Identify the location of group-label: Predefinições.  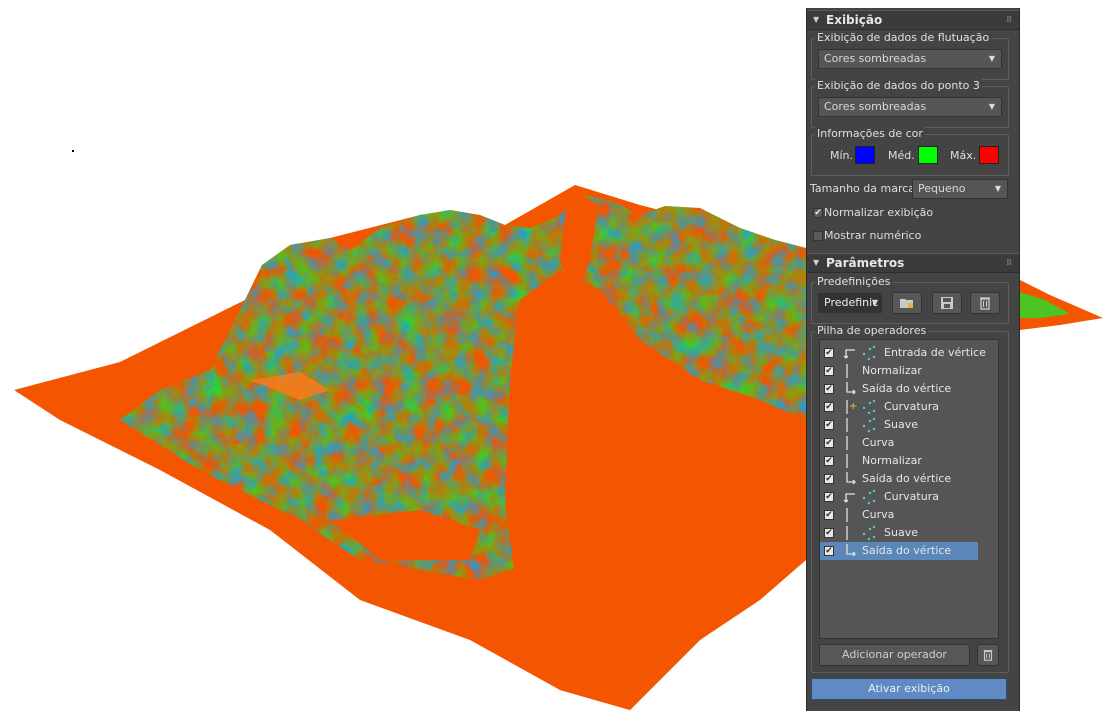
(854, 281).